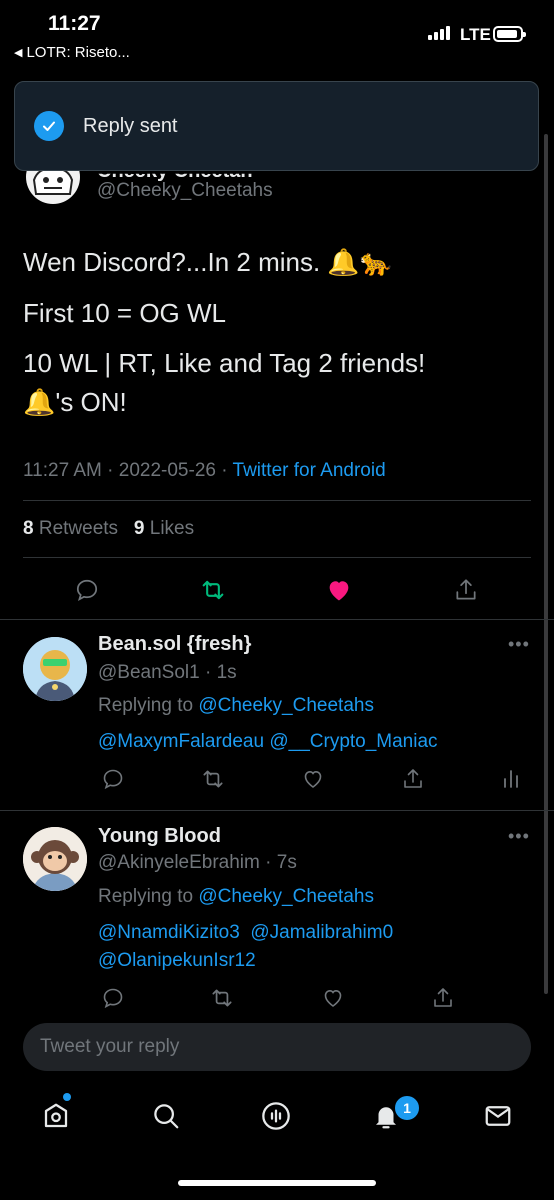 This screenshot has width=554, height=1200. What do you see at coordinates (167, 470) in the screenshot?
I see `tweet-date: 2022-05-26` at bounding box center [167, 470].